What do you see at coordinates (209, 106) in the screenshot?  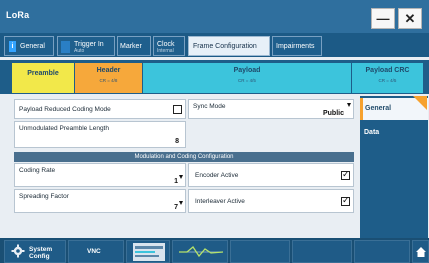 I see `sync-mode-label: Sync Mode` at bounding box center [209, 106].